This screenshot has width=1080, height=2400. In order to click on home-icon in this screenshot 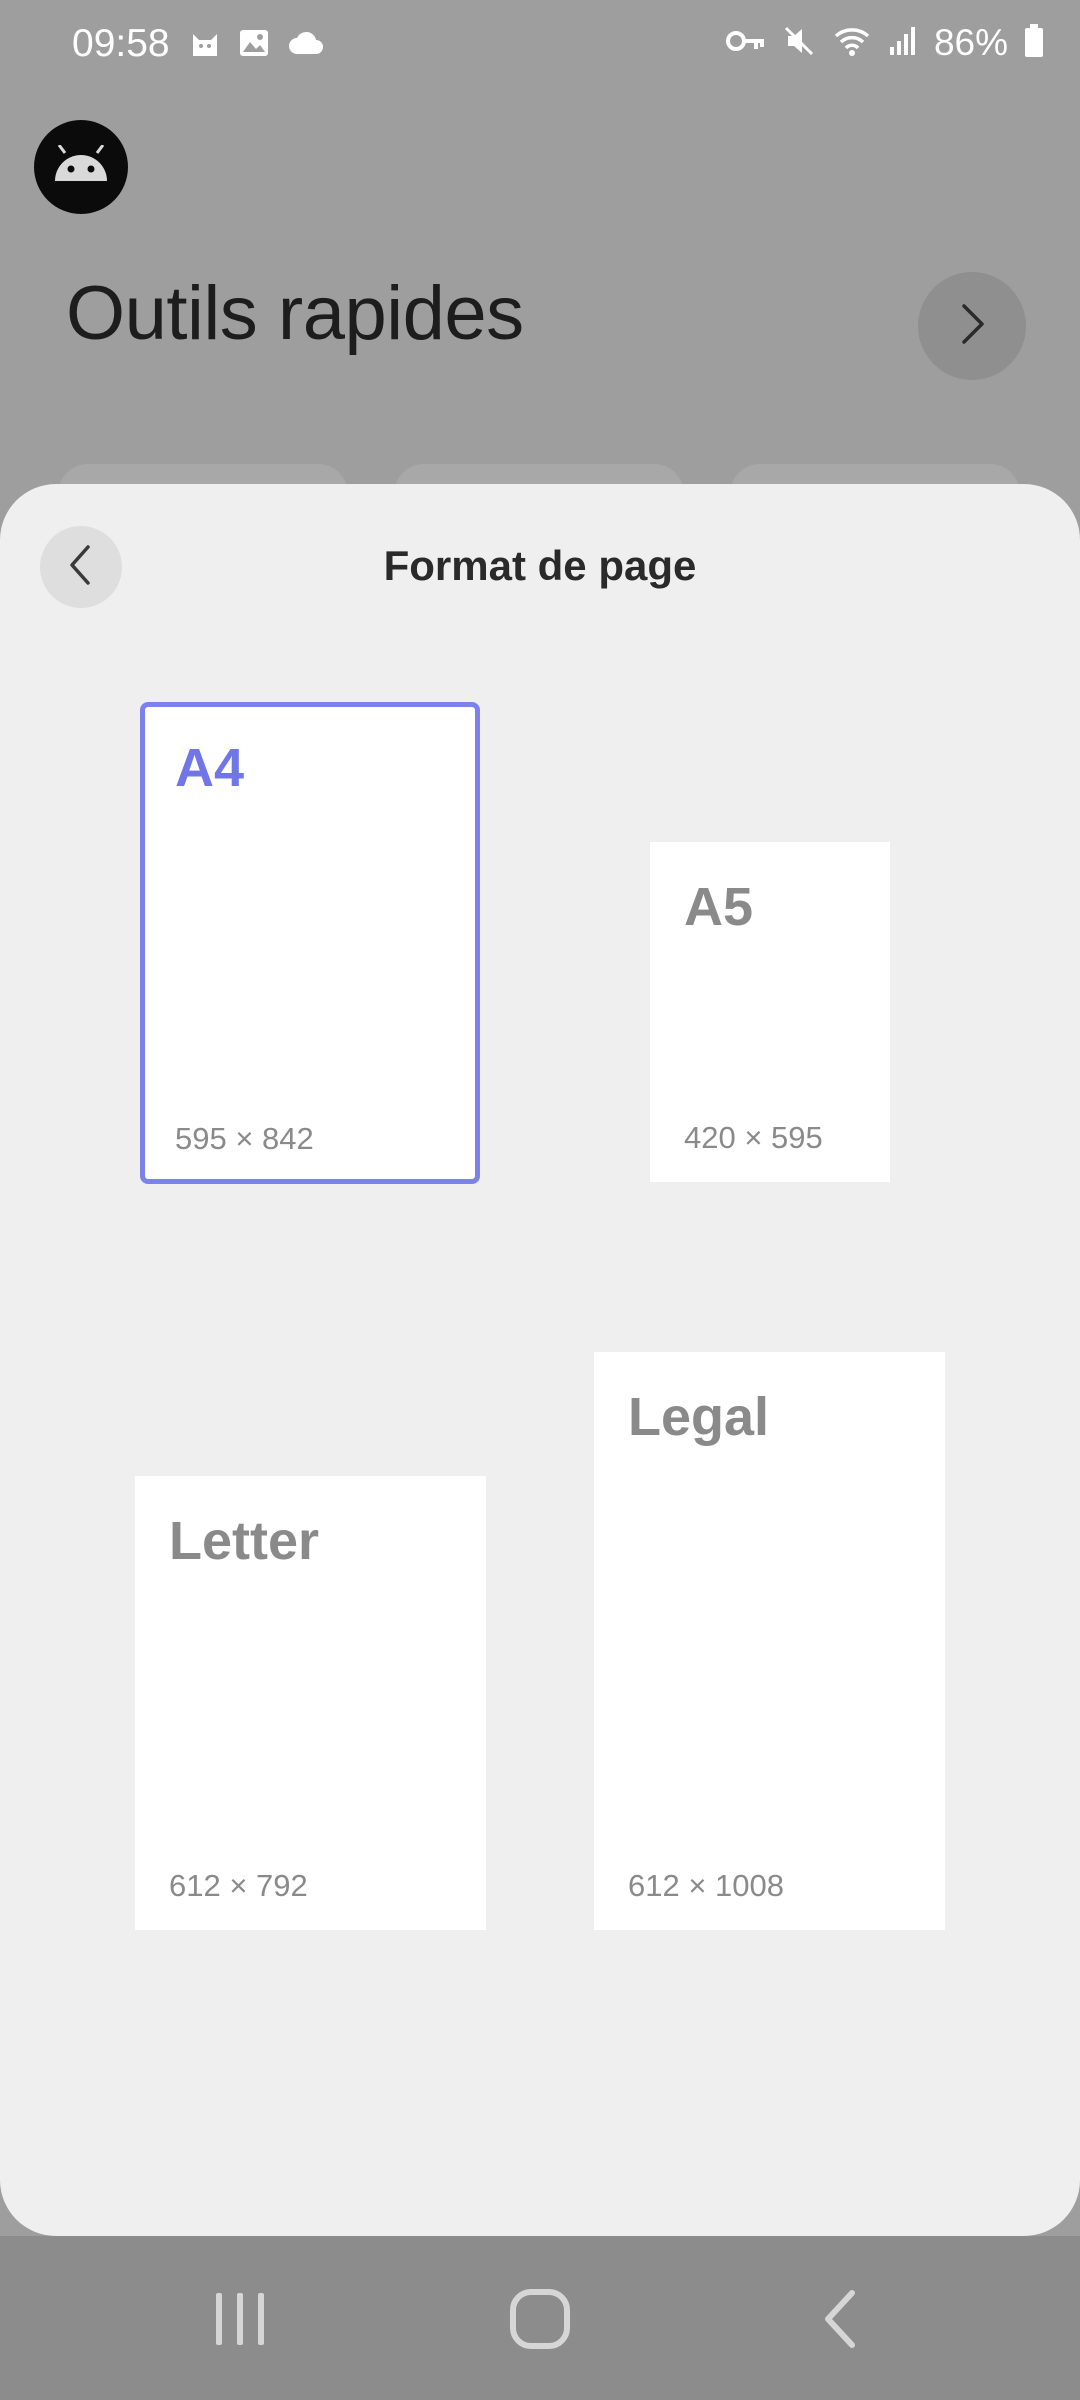, I will do `click(540, 2321)`.